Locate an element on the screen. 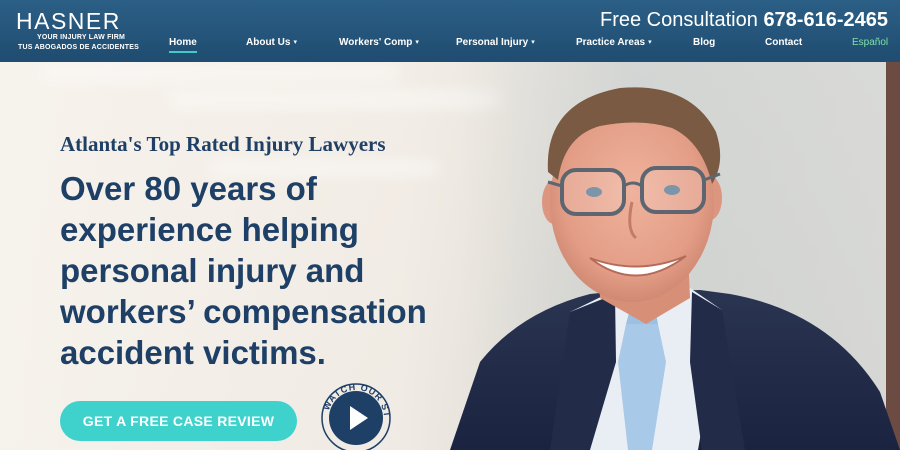 Image resolution: width=900 pixels, height=450 pixels. nav-practice-areas-label: Practice Areas is located at coordinates (611, 42).